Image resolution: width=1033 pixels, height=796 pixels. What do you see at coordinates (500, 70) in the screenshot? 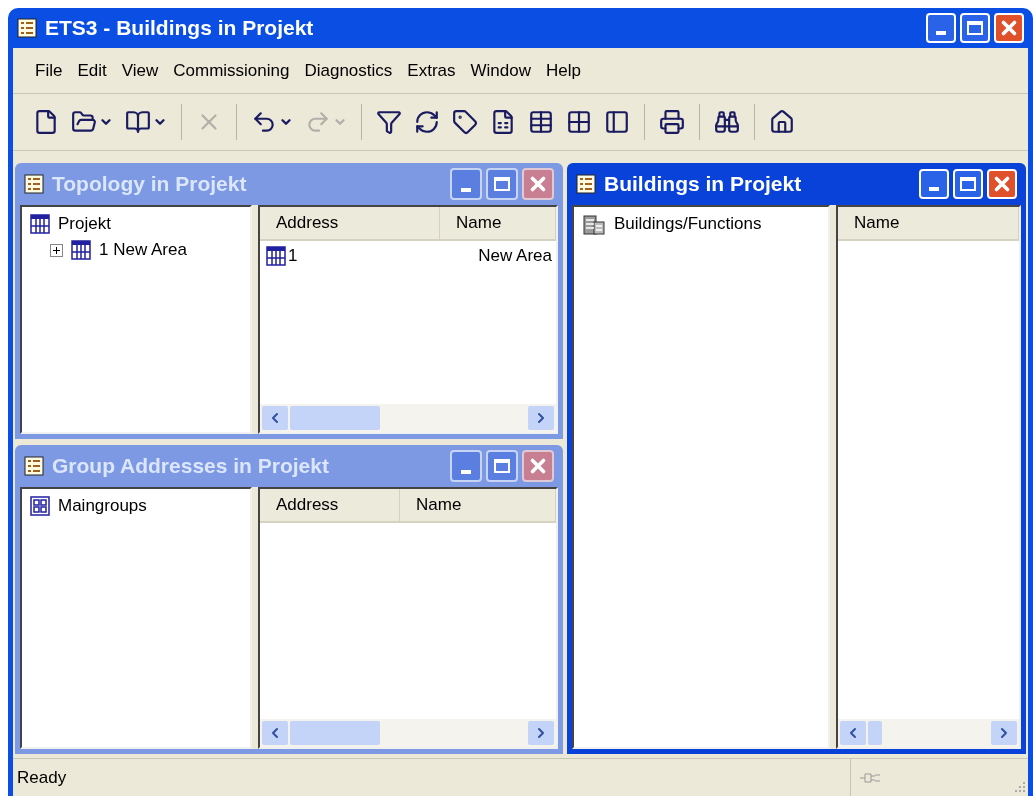
I see `menu-item: Window` at bounding box center [500, 70].